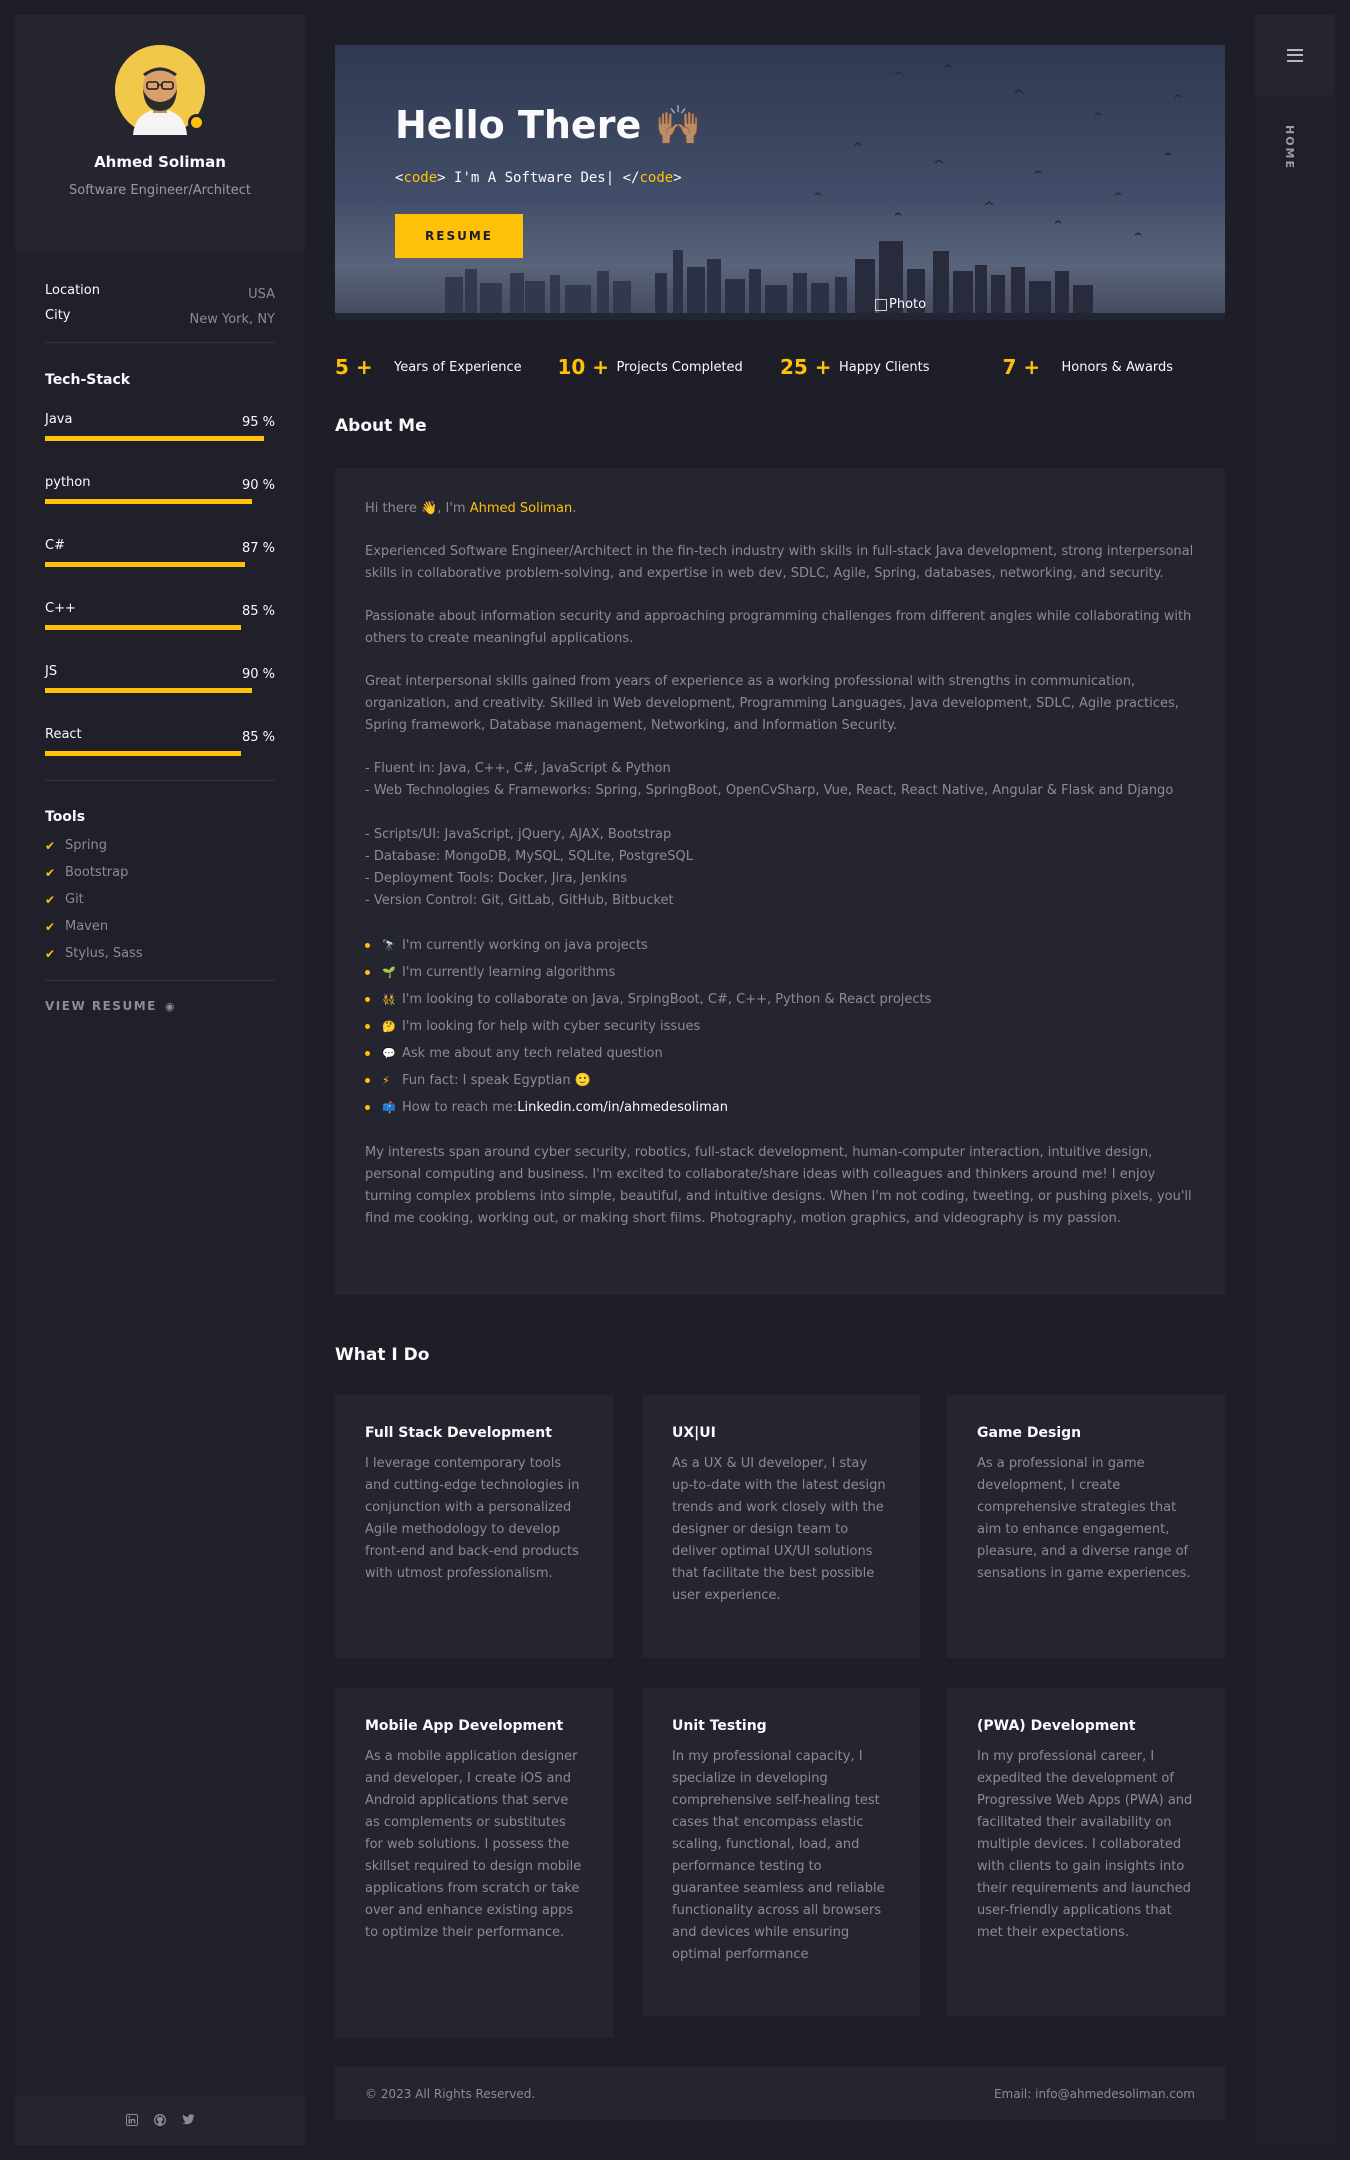 The width and height of the screenshot is (1350, 2160). What do you see at coordinates (160, 872) in the screenshot?
I see `tool-item: ✔ Bootstrap` at bounding box center [160, 872].